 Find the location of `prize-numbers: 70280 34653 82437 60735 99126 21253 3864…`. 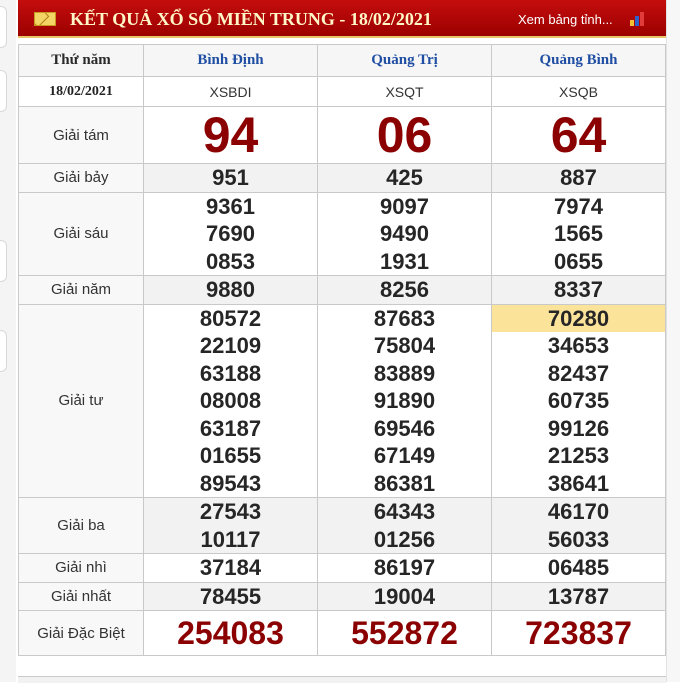

prize-numbers: 70280 34653 82437 60735 99126 21253 3864… is located at coordinates (578, 400).